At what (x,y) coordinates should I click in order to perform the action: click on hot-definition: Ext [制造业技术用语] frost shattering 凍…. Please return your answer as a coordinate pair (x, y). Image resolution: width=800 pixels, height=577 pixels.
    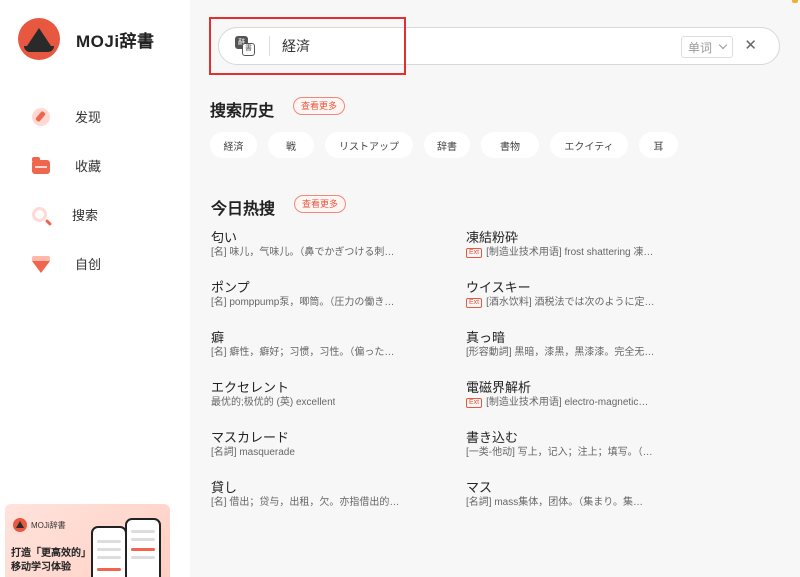
    Looking at the image, I should click on (586, 253).